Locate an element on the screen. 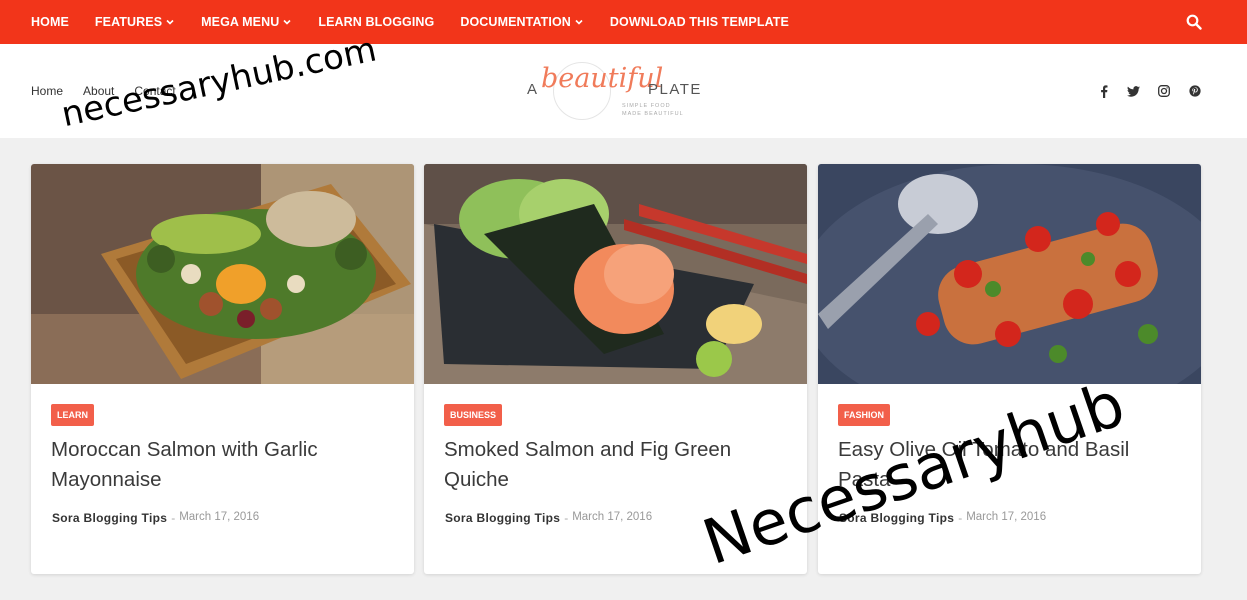 Image resolution: width=1247 pixels, height=600 pixels. nav-item-features: FEATURES is located at coordinates (135, 22).